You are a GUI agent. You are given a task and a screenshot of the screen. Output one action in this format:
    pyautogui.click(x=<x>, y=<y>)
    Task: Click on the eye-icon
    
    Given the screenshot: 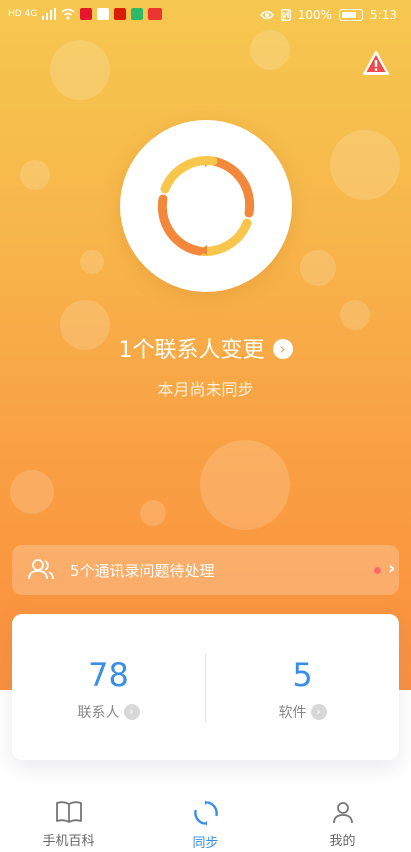 What is the action you would take?
    pyautogui.click(x=266, y=15)
    